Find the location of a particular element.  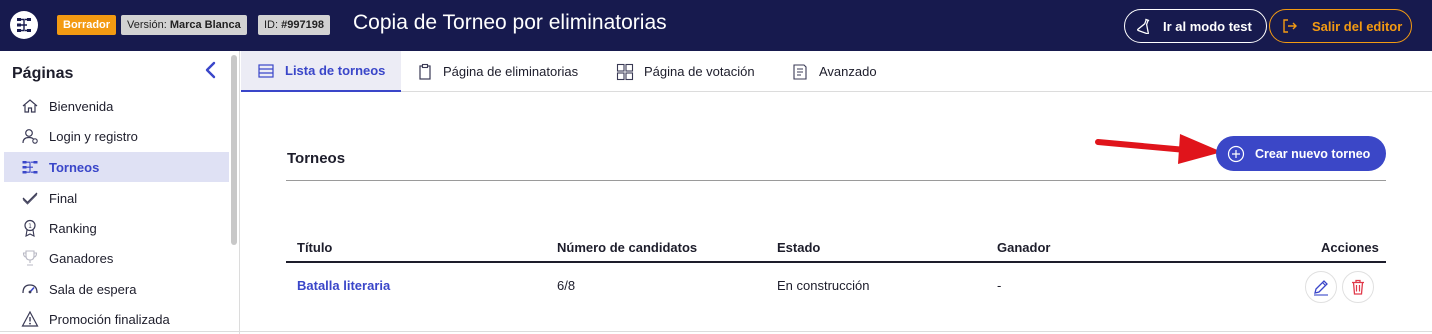

user-icon is located at coordinates (30, 136).